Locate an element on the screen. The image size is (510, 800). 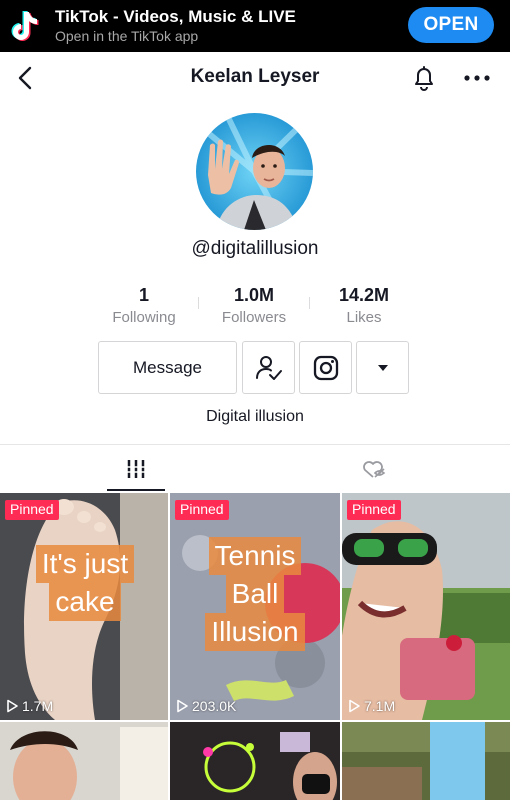
follow-user-icon is located at coordinates (268, 367).